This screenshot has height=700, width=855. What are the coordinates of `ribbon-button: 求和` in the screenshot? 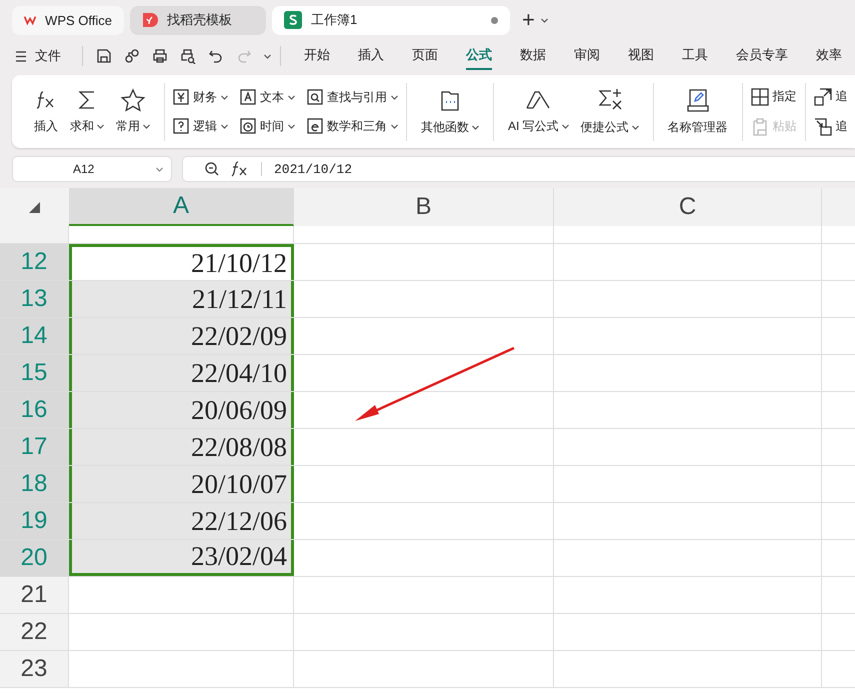 It's located at (87, 111).